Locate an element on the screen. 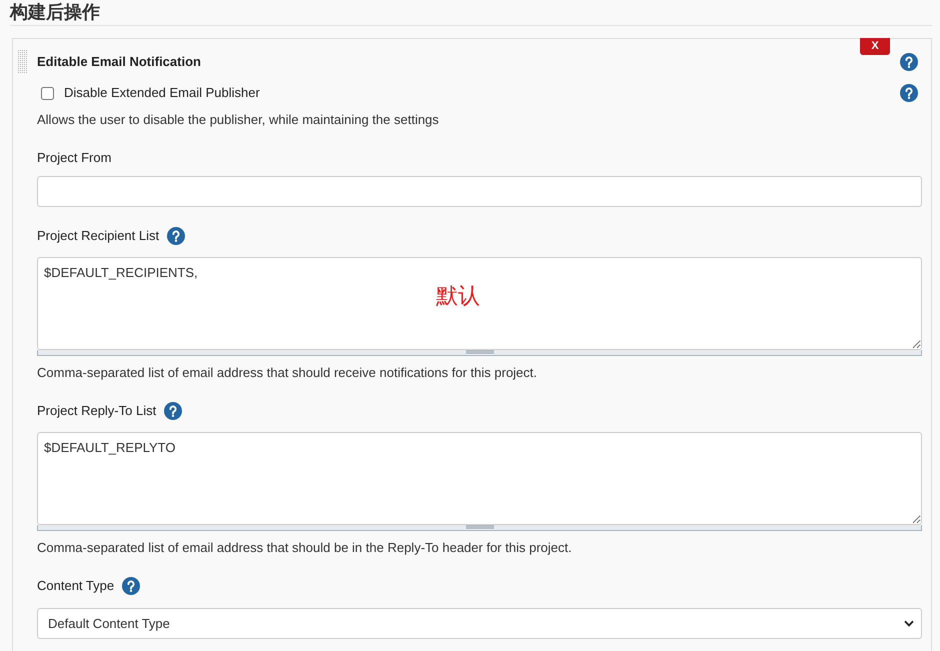 The height and width of the screenshot is (651, 940). card-title: Editable Email Notification is located at coordinates (119, 62).